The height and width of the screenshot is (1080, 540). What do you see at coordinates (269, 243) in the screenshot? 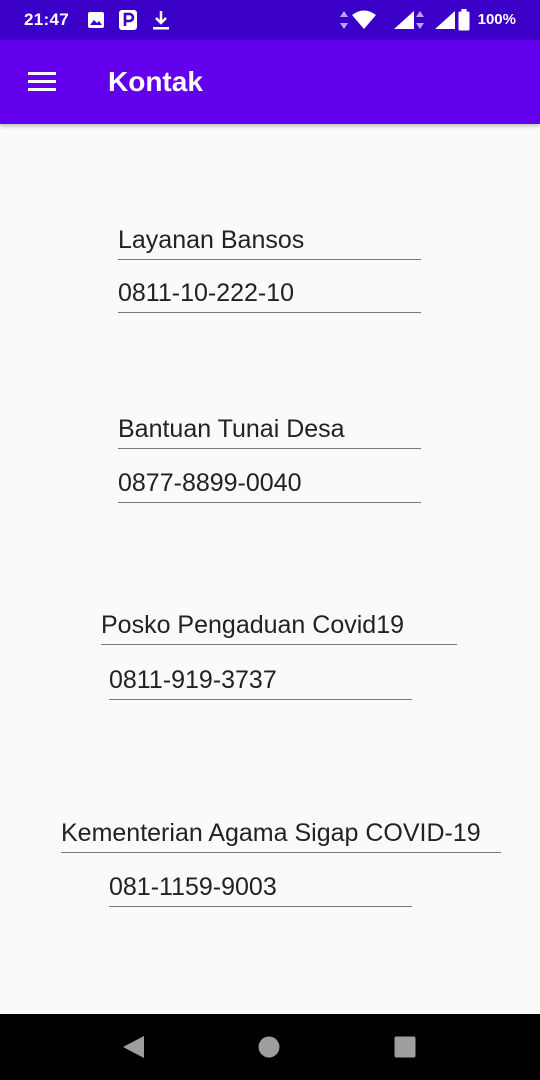
I see `contact-name: Layanan Bansos` at bounding box center [269, 243].